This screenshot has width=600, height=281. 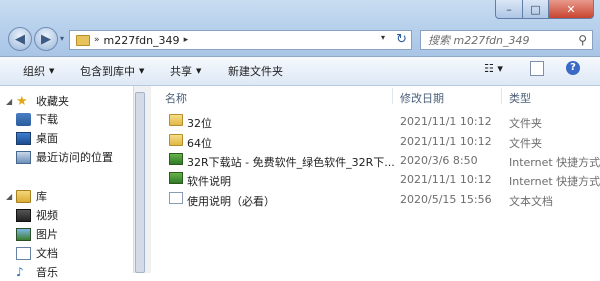 I want to click on back-button: ◀, so click(x=20, y=39).